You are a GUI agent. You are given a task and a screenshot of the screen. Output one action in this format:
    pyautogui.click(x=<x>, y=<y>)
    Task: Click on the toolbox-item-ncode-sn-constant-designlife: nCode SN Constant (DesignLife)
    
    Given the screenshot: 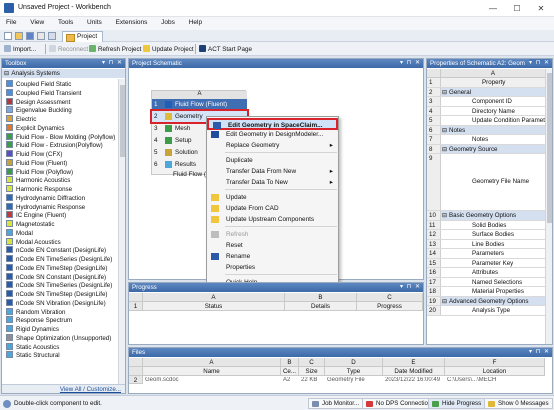 What is the action you would take?
    pyautogui.click(x=56, y=277)
    